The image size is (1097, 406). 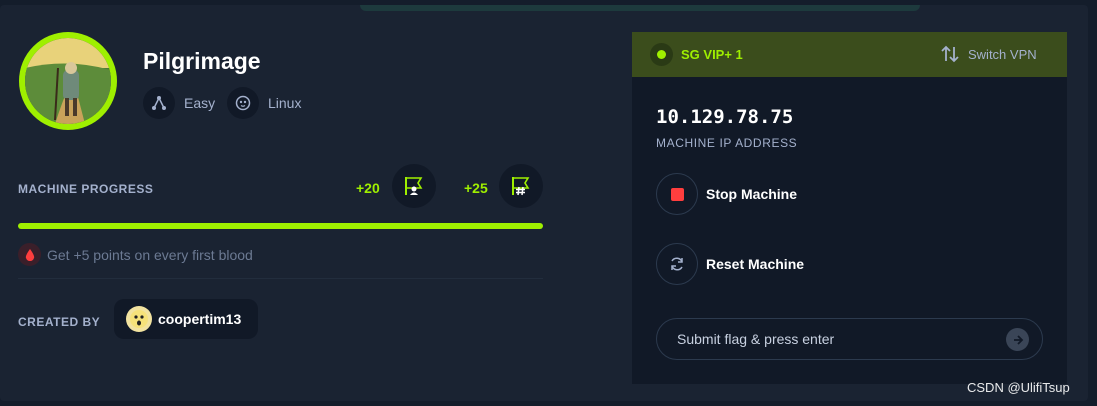 I want to click on difficulty-tag: Easy, so click(x=179, y=103).